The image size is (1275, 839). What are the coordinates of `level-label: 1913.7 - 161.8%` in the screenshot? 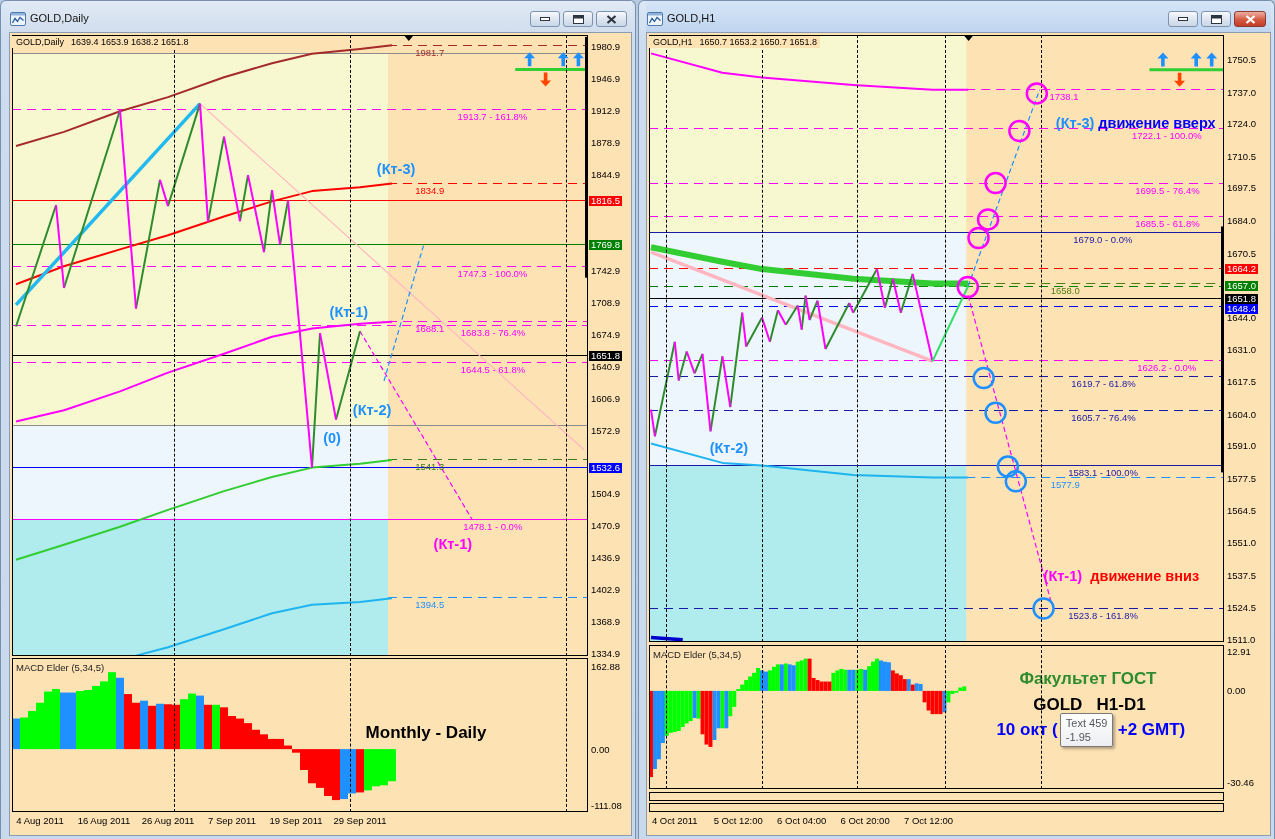 It's located at (492, 116).